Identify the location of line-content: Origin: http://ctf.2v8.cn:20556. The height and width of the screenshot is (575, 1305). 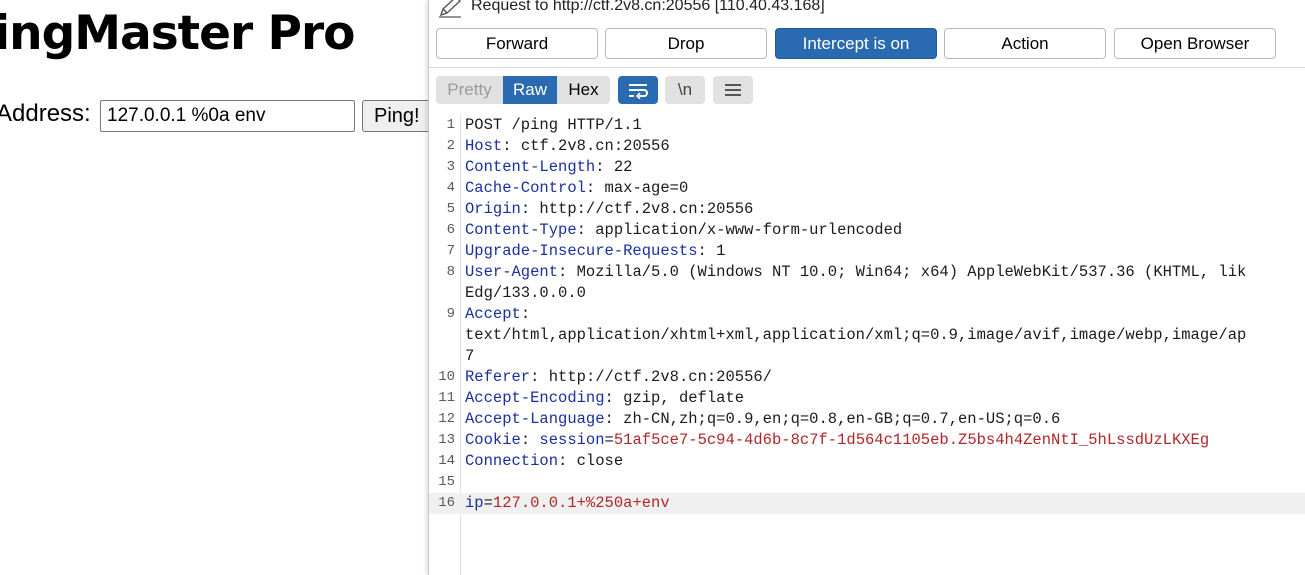
(609, 209).